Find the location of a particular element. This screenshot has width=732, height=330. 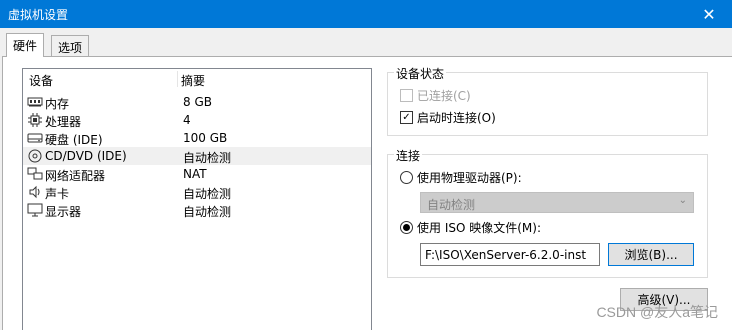

close-icon: ✕ is located at coordinates (709, 14).